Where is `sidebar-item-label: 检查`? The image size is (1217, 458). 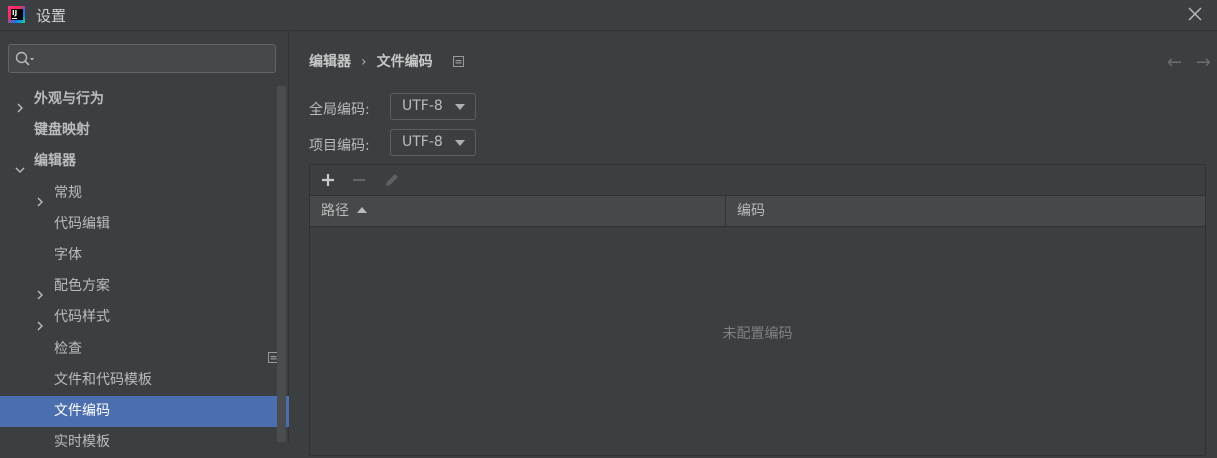 sidebar-item-label: 检查 is located at coordinates (68, 348).